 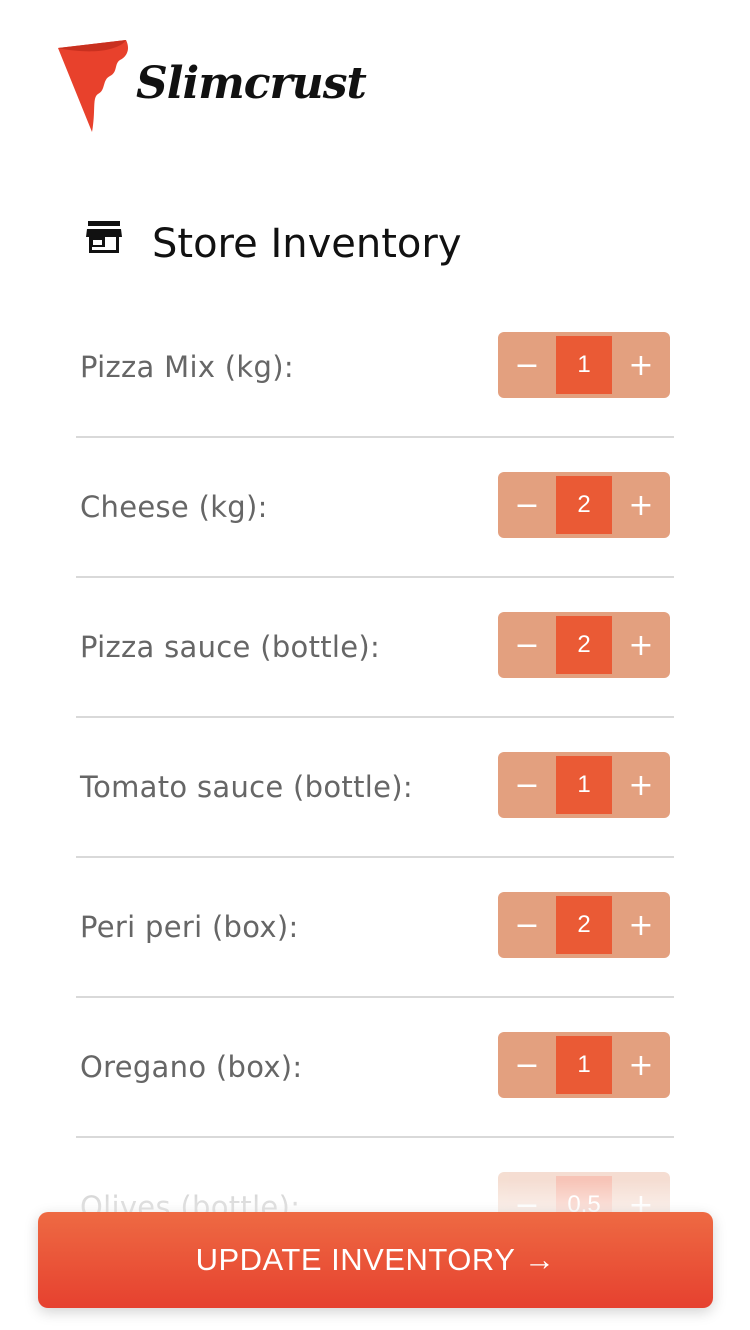 What do you see at coordinates (307, 244) in the screenshot?
I see `page-title: Store Inventory` at bounding box center [307, 244].